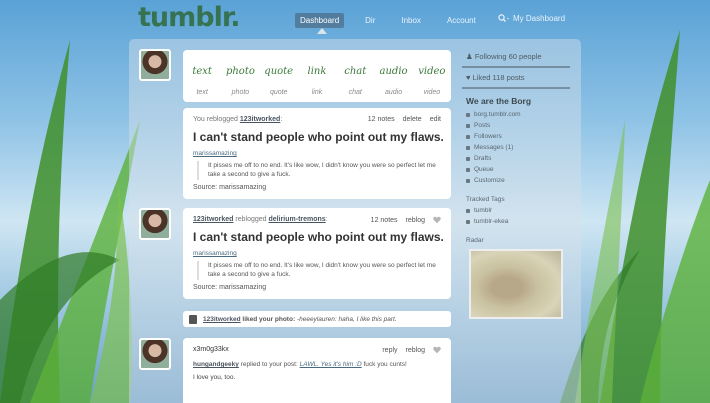 The width and height of the screenshot is (710, 403). Describe the element at coordinates (278, 92) in the screenshot. I see `post-type-label: quote` at that location.